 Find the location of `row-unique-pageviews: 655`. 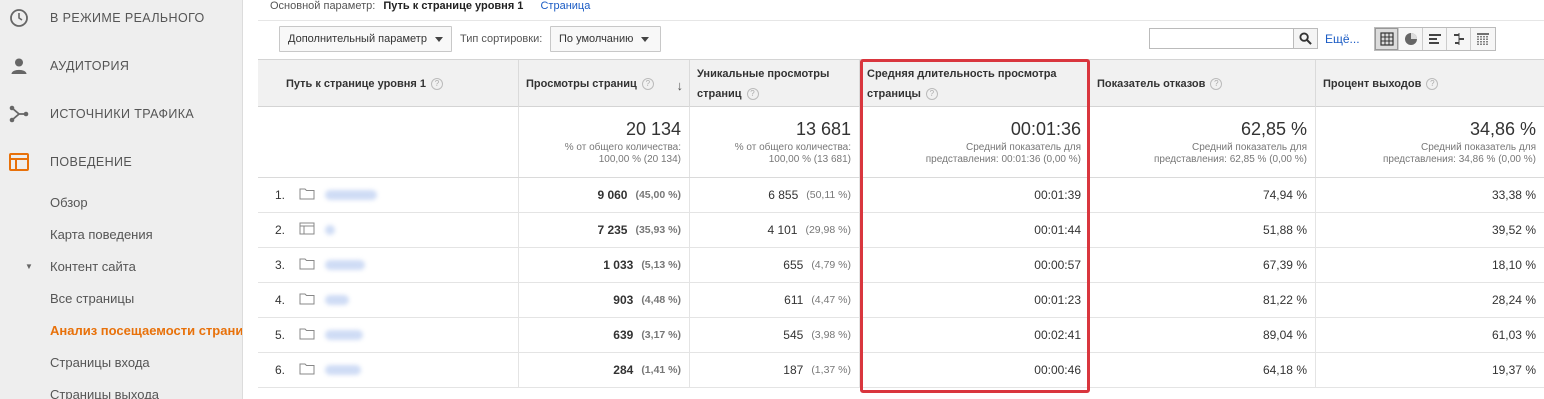

row-unique-pageviews: 655 is located at coordinates (793, 265).